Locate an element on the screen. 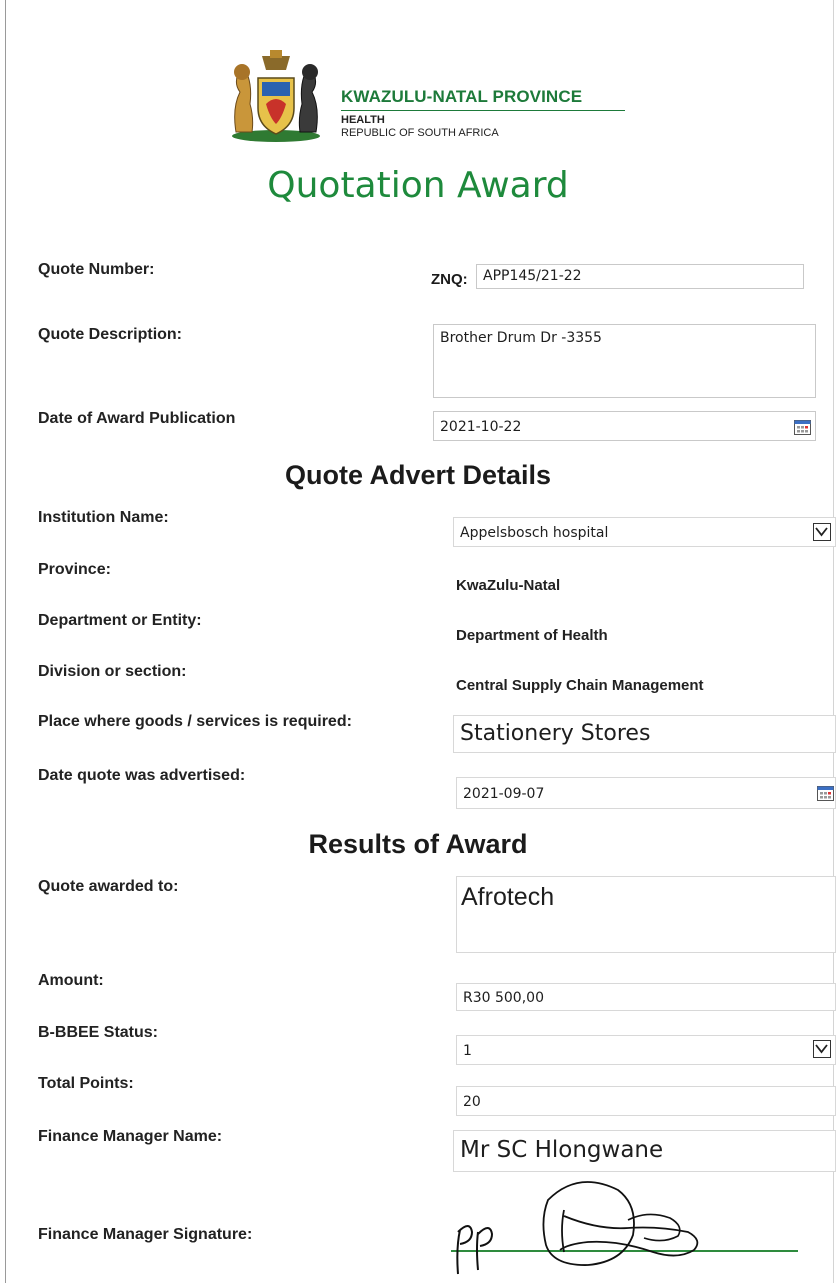 The height and width of the screenshot is (1283, 836). institution-label: Institution Name: is located at coordinates (103, 517).